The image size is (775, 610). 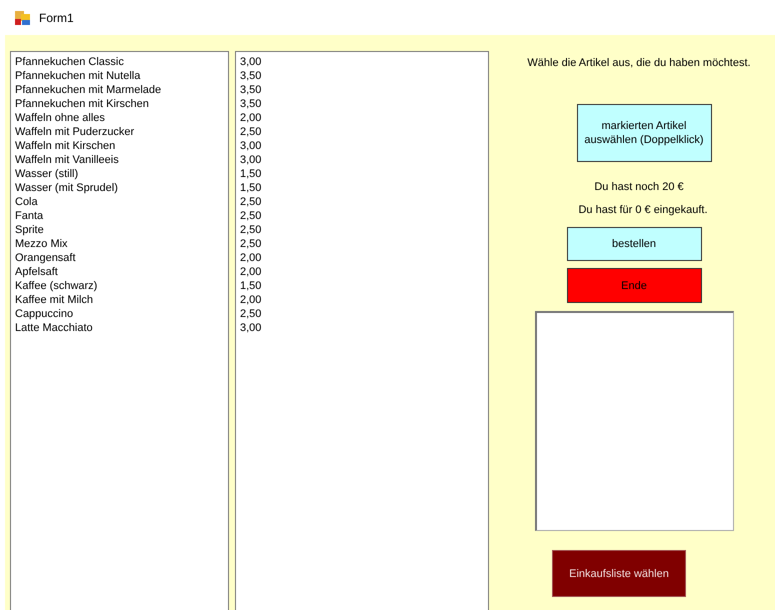 I want to click on list-item: Latte Macchiato, so click(x=119, y=328).